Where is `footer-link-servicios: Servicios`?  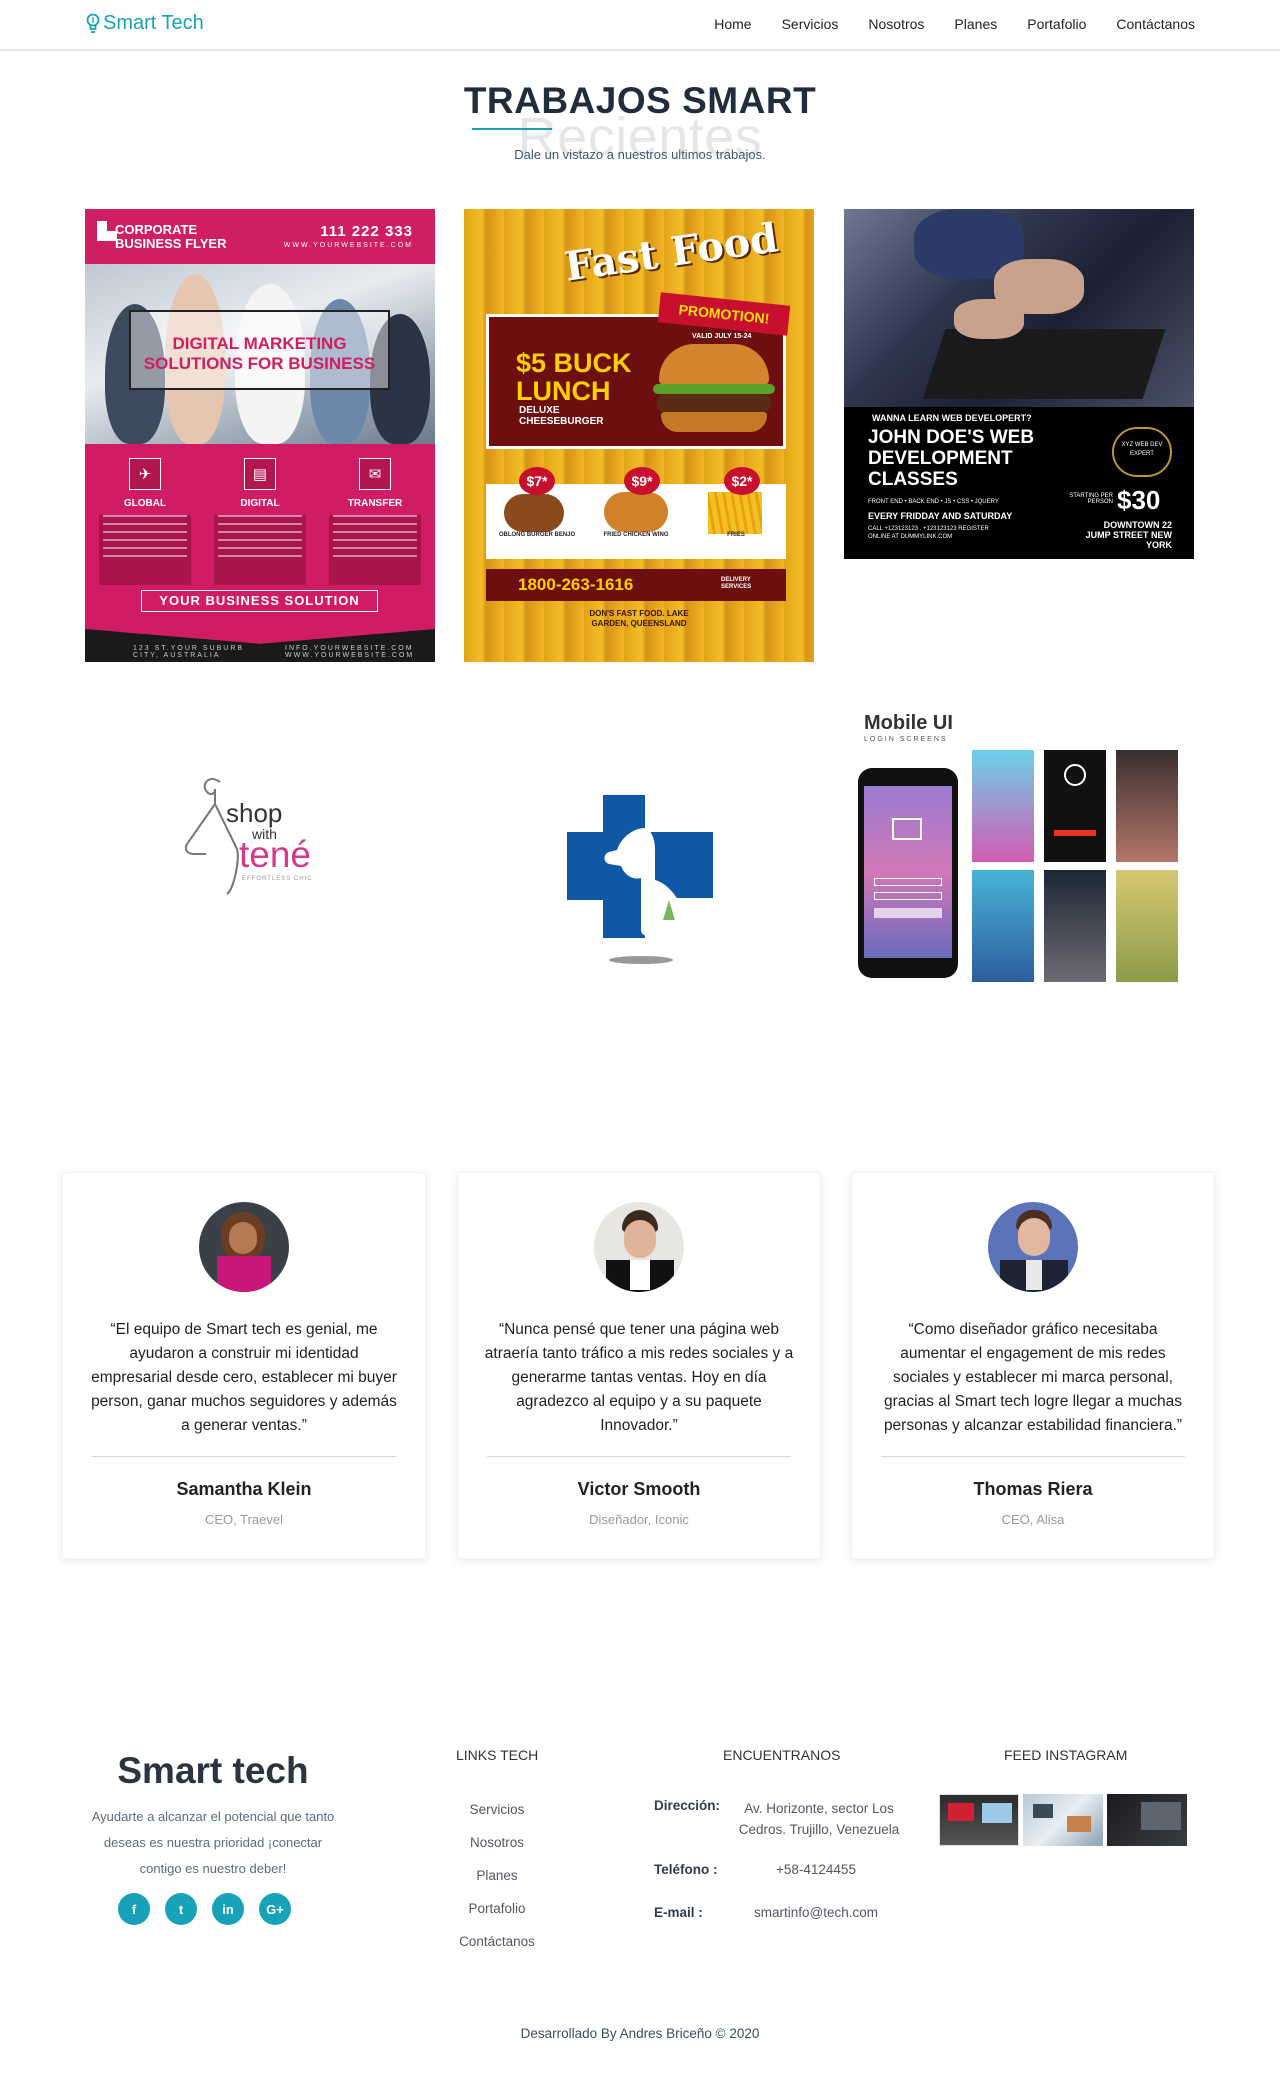
footer-link-servicios: Servicios is located at coordinates (497, 1809).